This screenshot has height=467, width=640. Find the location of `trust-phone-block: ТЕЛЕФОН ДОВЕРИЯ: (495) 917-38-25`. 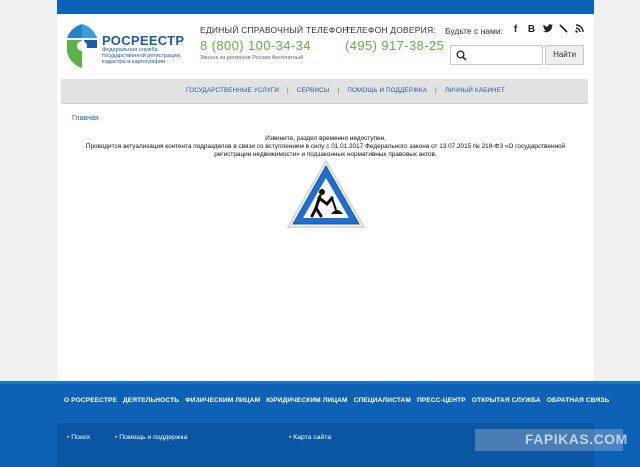

trust-phone-block: ТЕЛЕФОН ДОВЕРИЯ: (495) 917-38-25 is located at coordinates (394, 39).